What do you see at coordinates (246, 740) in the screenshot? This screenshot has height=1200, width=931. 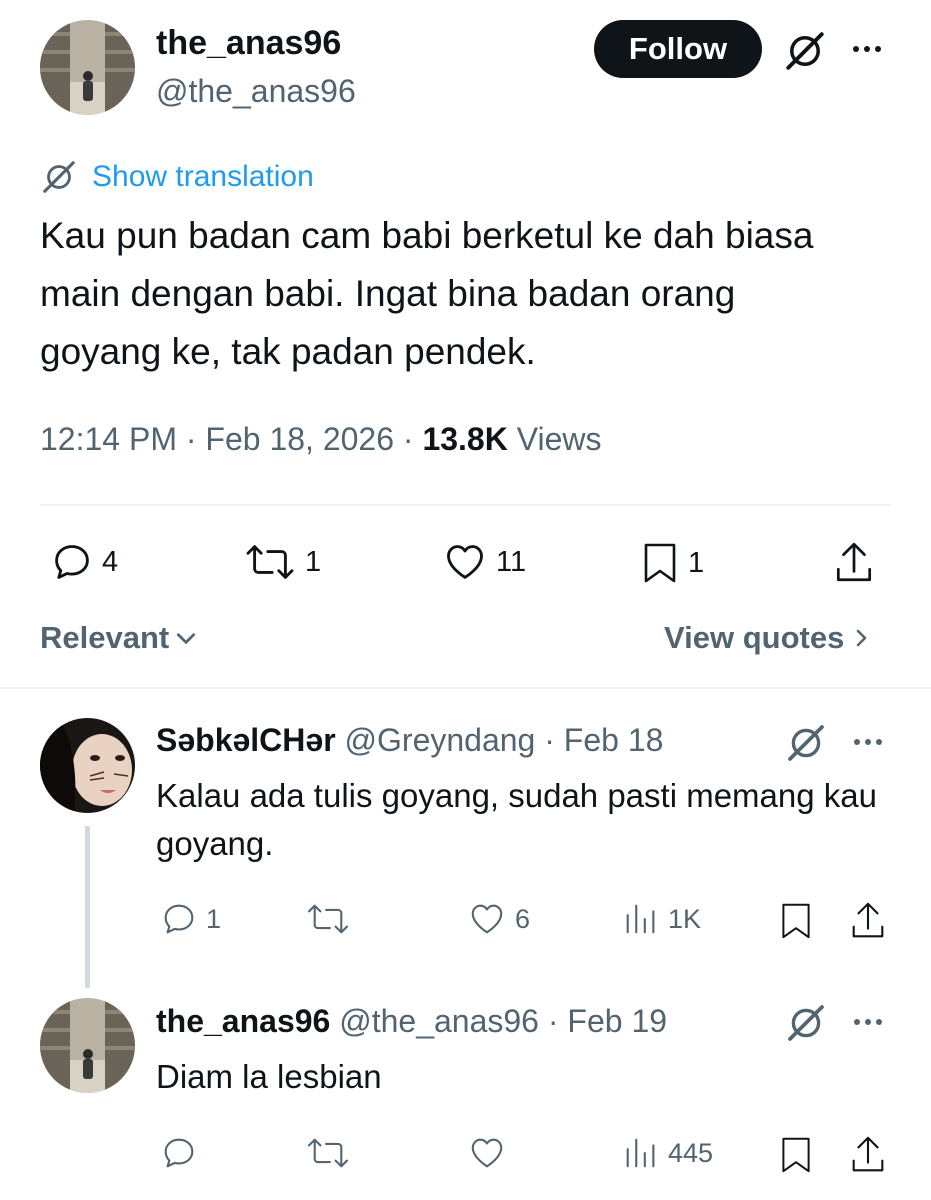 I see `reply1-display-name: SəbkəlCHər` at bounding box center [246, 740].